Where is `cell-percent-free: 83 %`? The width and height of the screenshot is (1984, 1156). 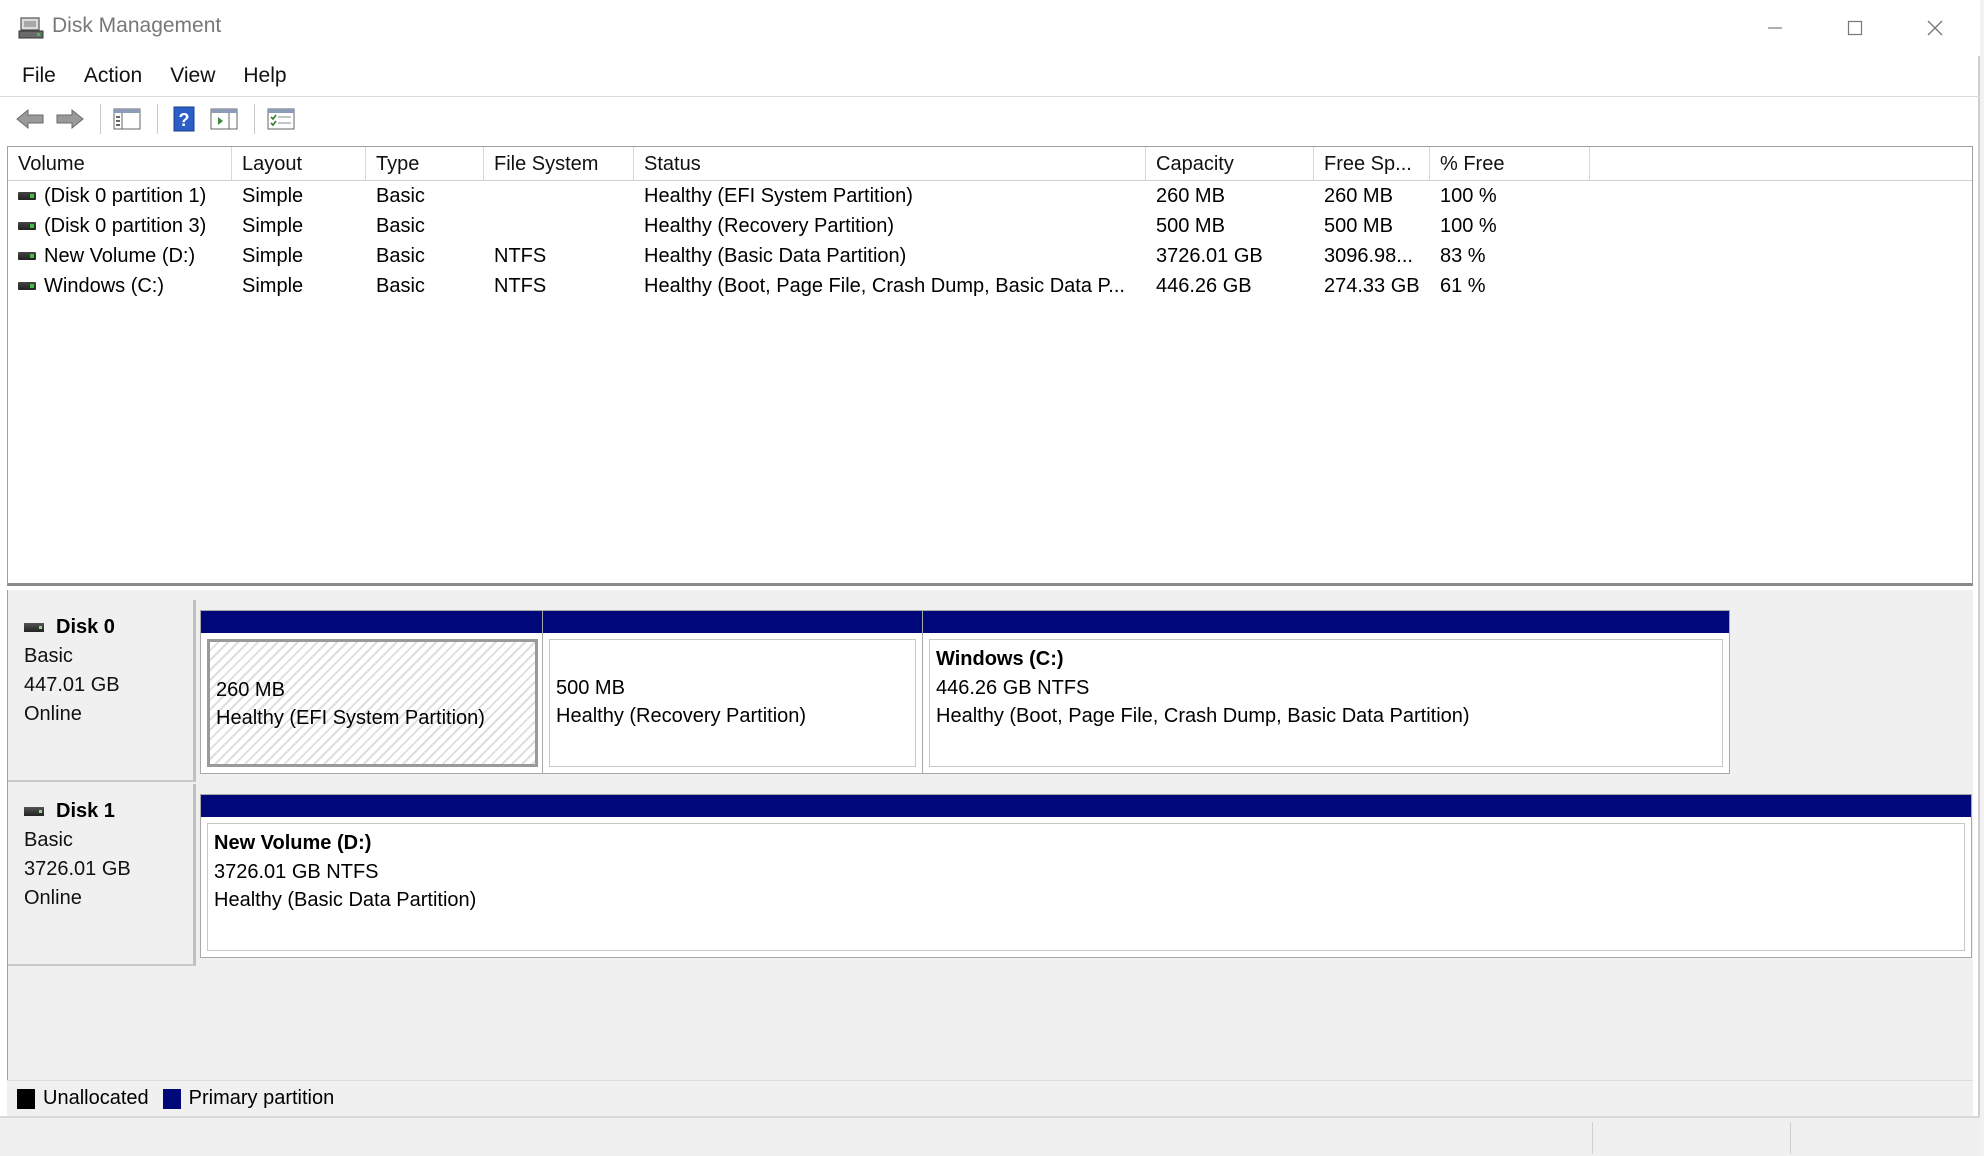
cell-percent-free: 83 % is located at coordinates (1463, 255).